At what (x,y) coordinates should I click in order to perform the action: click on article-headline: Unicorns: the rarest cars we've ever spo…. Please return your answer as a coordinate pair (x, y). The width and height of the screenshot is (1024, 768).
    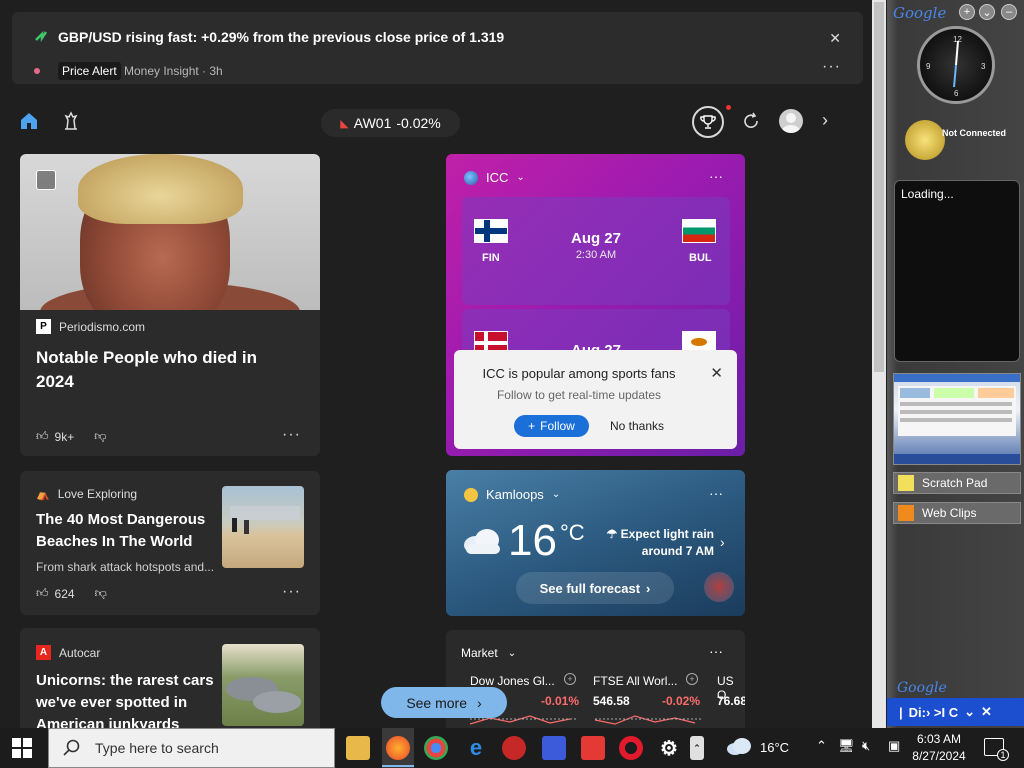
    Looking at the image, I should click on (131, 699).